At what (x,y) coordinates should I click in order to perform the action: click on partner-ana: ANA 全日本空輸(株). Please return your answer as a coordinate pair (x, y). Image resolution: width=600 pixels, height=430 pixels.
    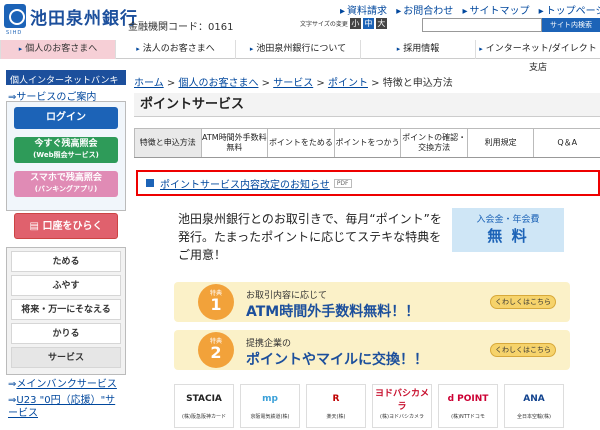
    Looking at the image, I should click on (534, 406).